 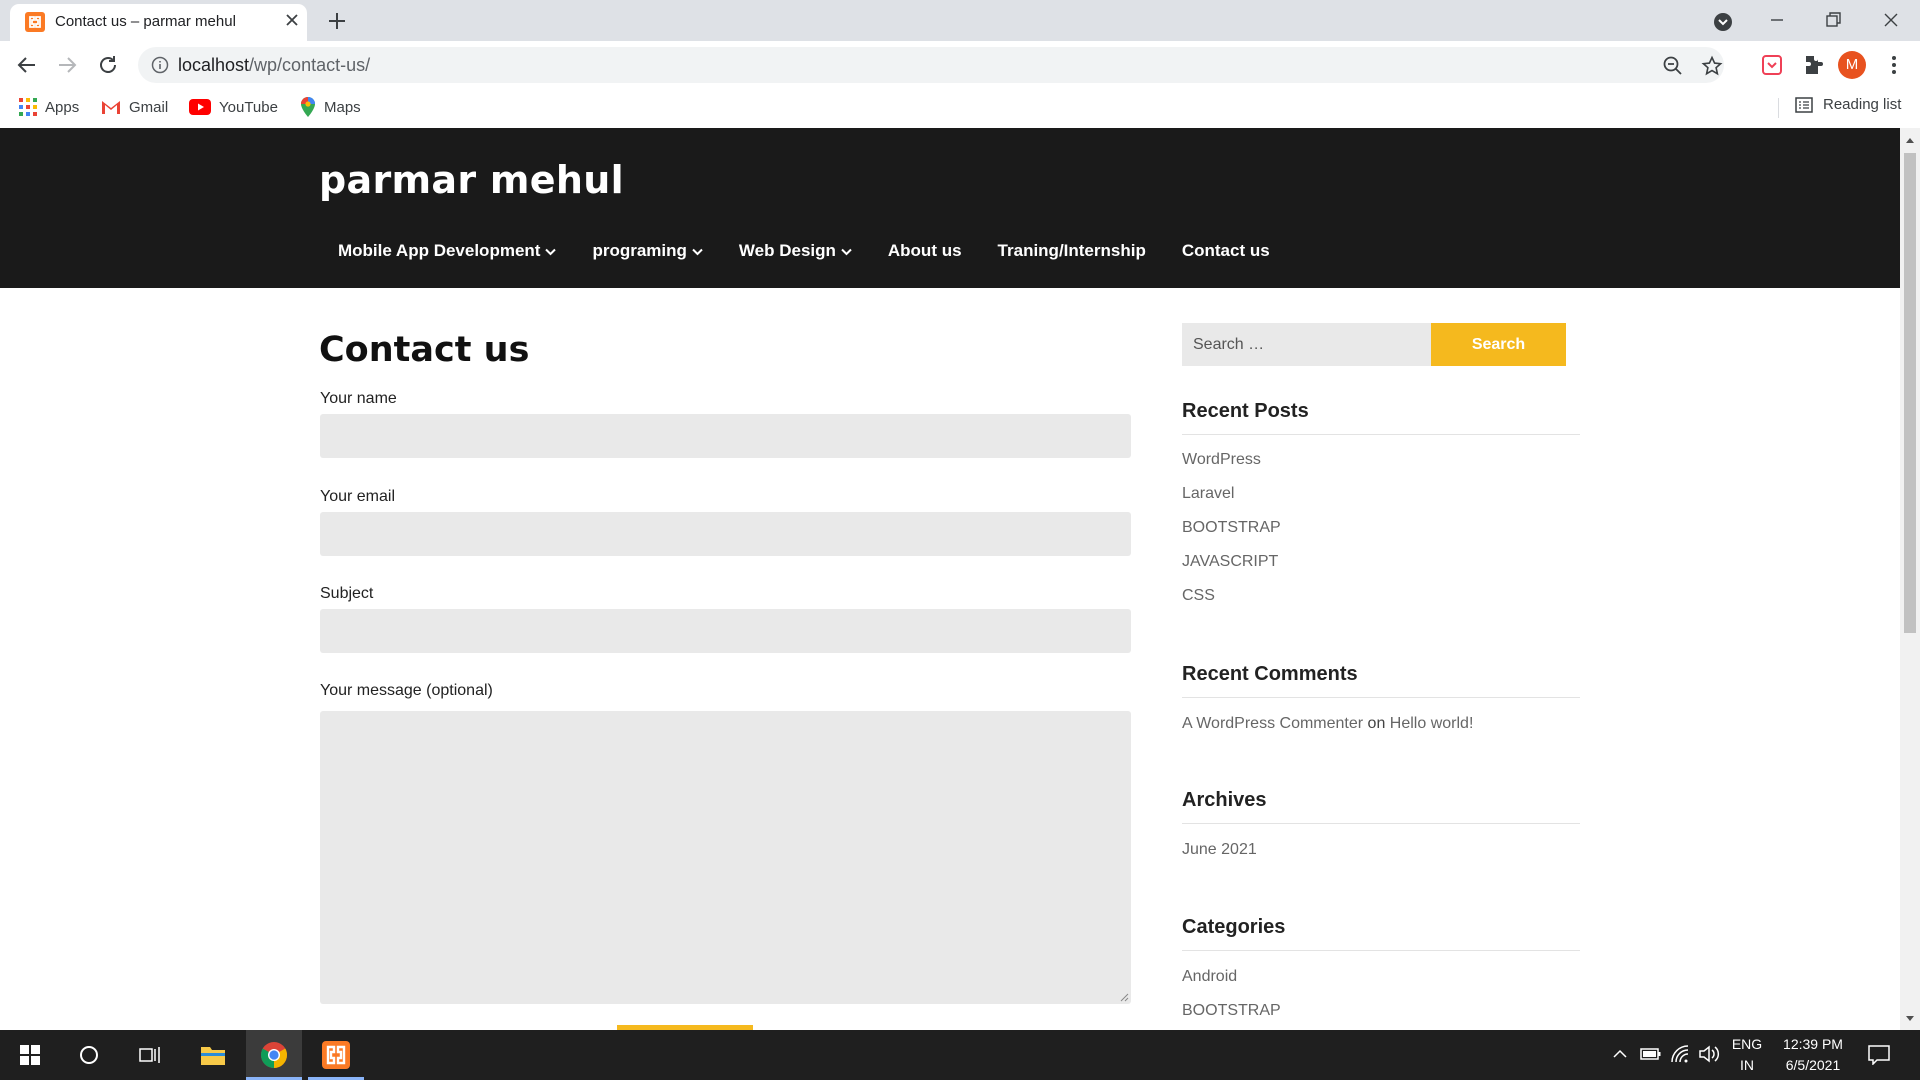 What do you see at coordinates (1245, 411) in the screenshot?
I see `recent-posts-title: Recent Posts` at bounding box center [1245, 411].